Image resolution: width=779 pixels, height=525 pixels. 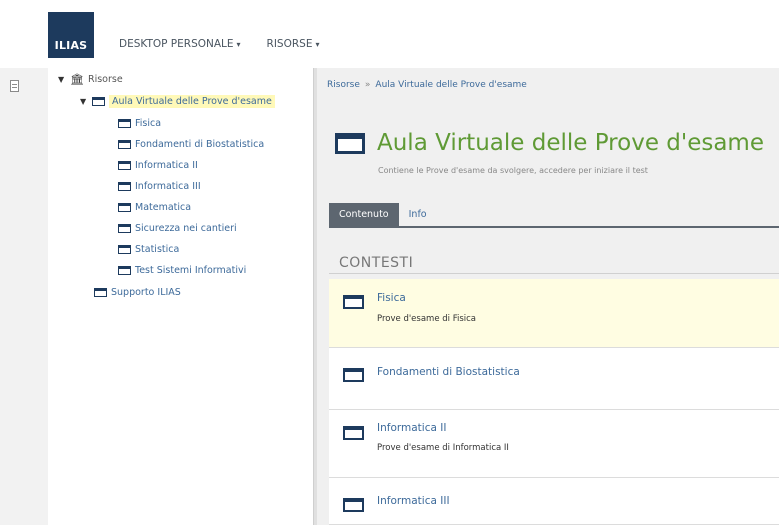 I want to click on tree-label-selected: Aula Virtuale delle Prove d'esame, so click(x=192, y=101).